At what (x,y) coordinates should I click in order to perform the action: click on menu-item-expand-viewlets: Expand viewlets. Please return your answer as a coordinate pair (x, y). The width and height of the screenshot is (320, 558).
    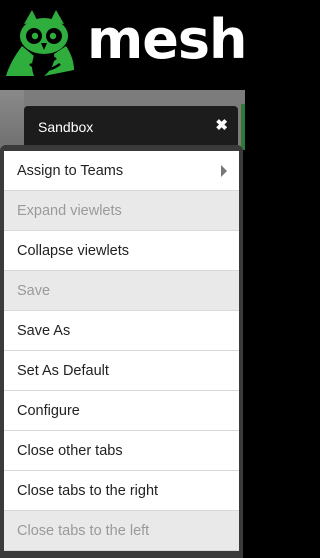
    Looking at the image, I should click on (121, 211).